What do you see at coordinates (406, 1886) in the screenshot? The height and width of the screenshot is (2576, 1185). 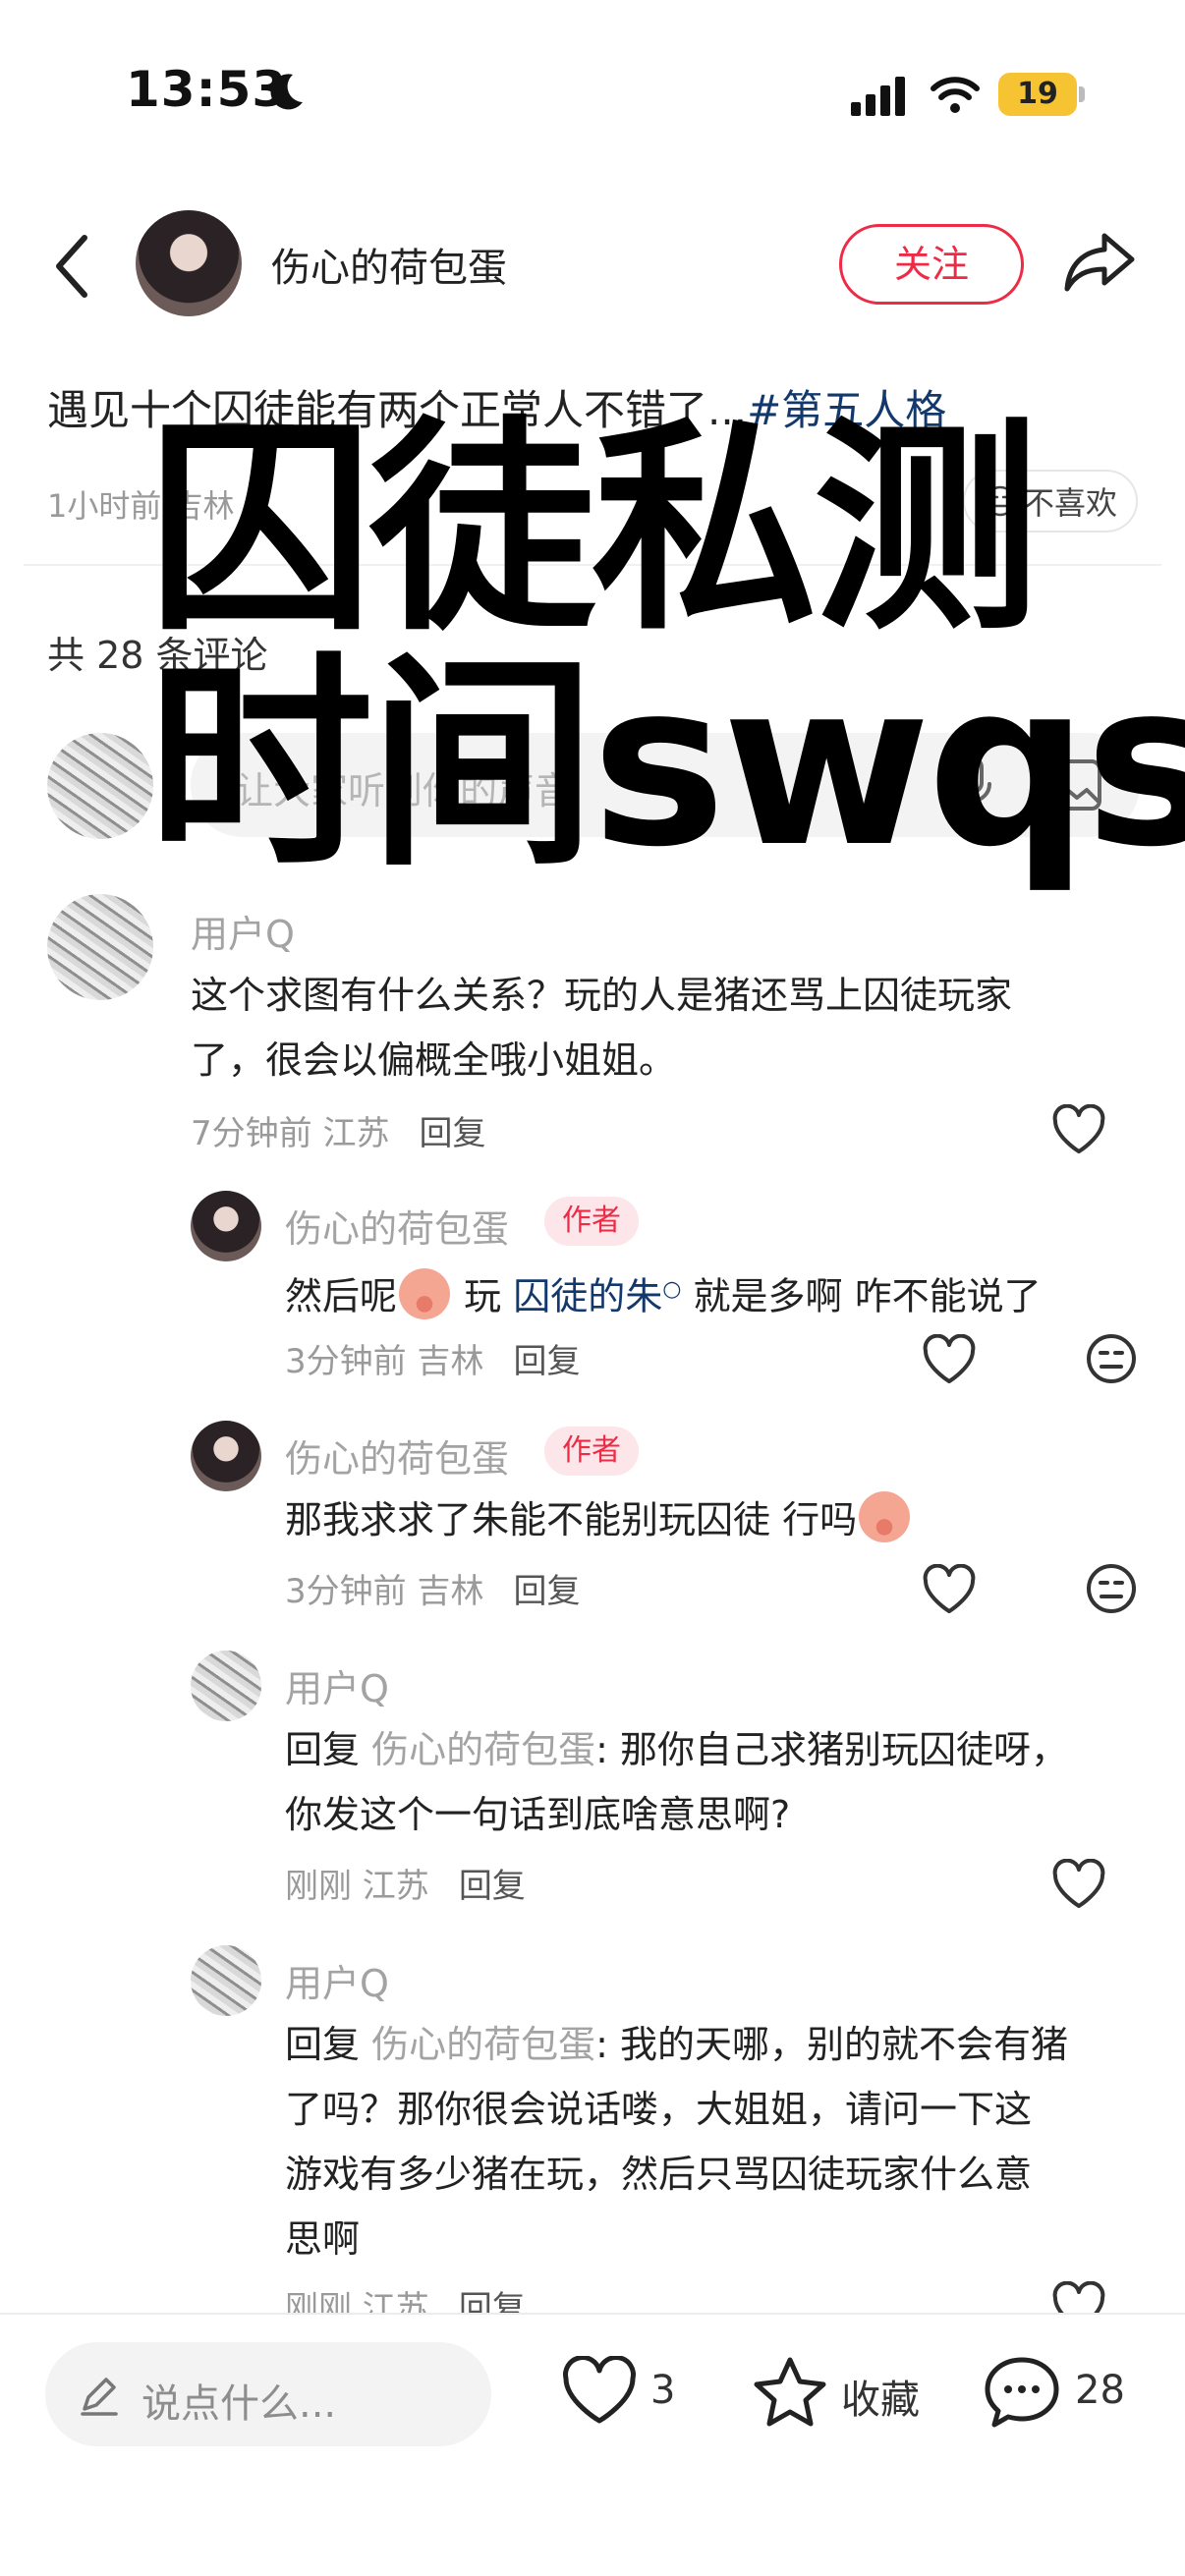 I see `comment-meta: 刚刚 江苏 回复` at bounding box center [406, 1886].